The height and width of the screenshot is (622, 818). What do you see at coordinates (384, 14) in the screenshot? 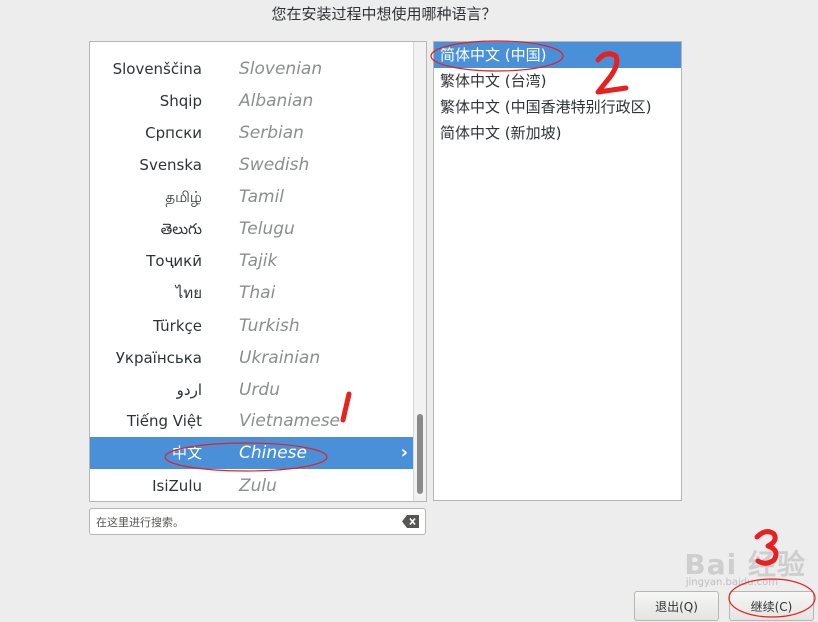
I see `page-title: 您在安装过程中想使用哪种语言？` at bounding box center [384, 14].